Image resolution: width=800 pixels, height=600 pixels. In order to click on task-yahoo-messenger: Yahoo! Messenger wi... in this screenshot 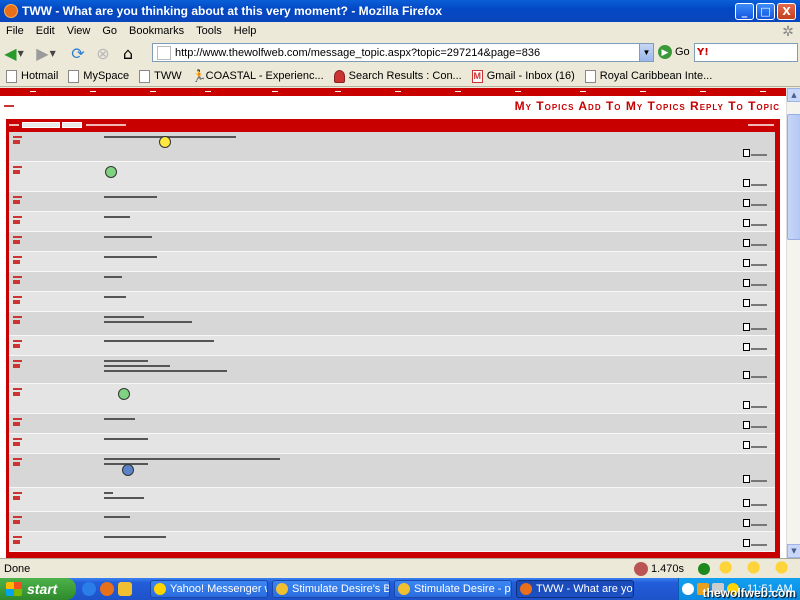, I will do `click(209, 589)`.